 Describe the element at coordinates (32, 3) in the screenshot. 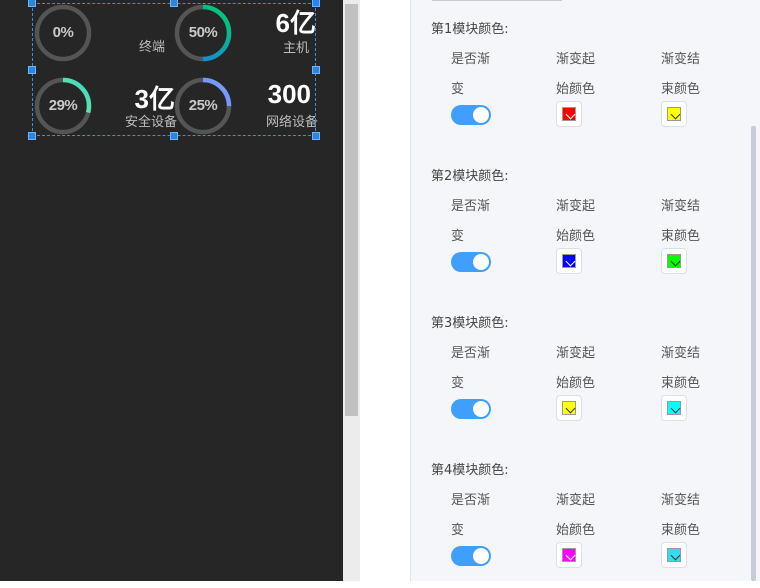

I see `resize-handle-nw` at that location.